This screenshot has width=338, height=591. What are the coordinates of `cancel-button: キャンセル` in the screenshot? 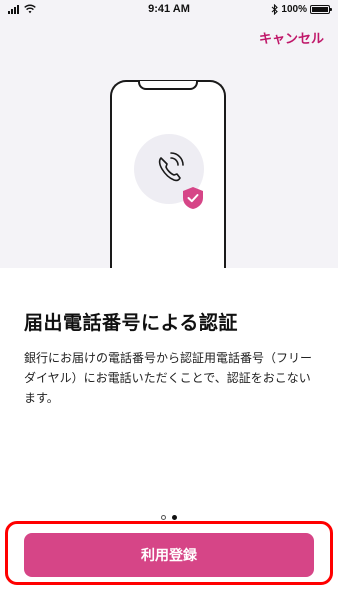 It's located at (291, 37).